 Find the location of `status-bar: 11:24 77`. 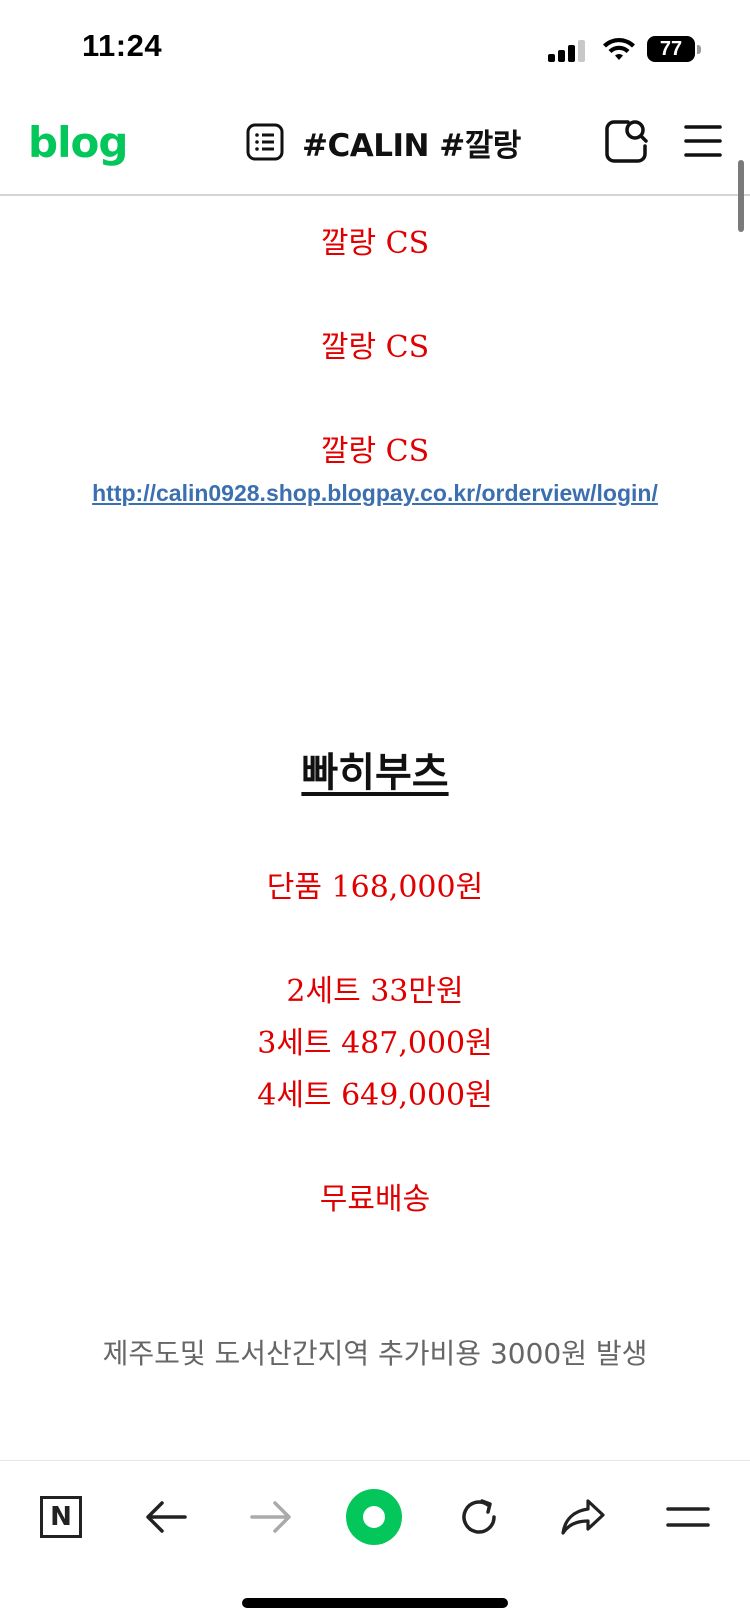

status-bar: 11:24 77 is located at coordinates (375, 50).